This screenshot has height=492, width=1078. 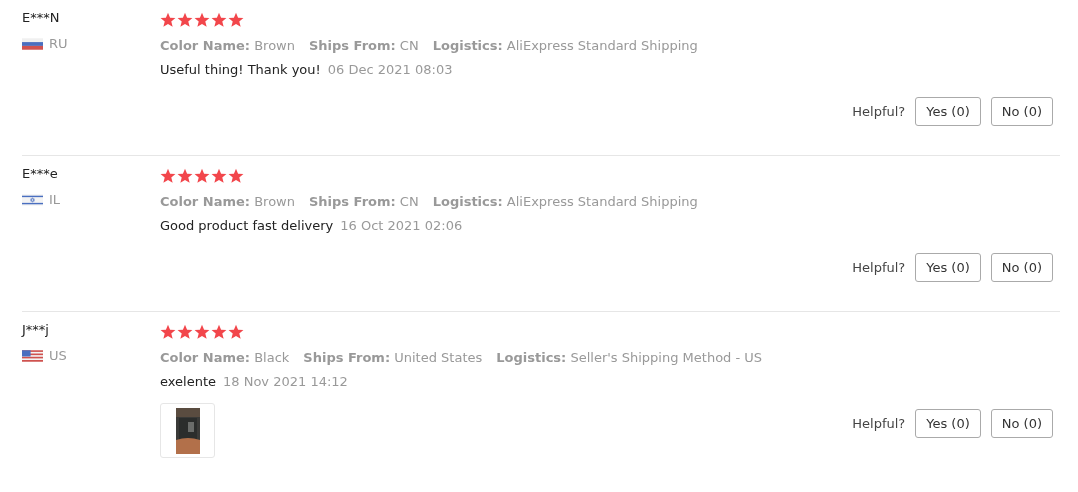 I want to click on review-date: 16 Oct 2021 02:06, so click(x=401, y=225).